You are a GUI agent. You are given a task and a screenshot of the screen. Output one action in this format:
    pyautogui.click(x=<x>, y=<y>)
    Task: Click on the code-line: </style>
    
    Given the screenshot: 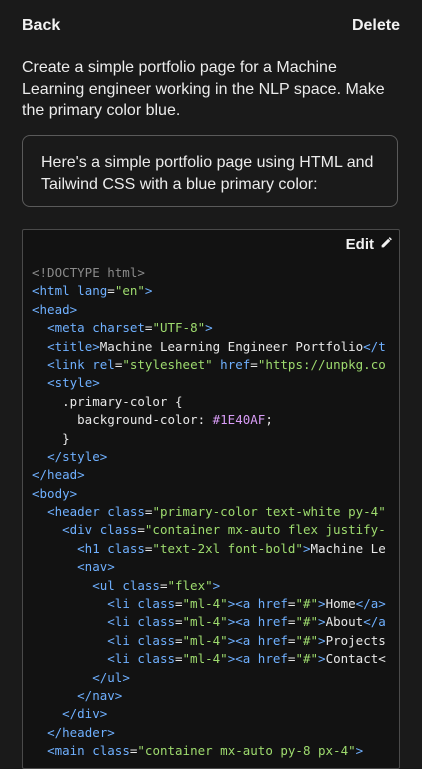 What is the action you would take?
    pyautogui.click(x=77, y=456)
    